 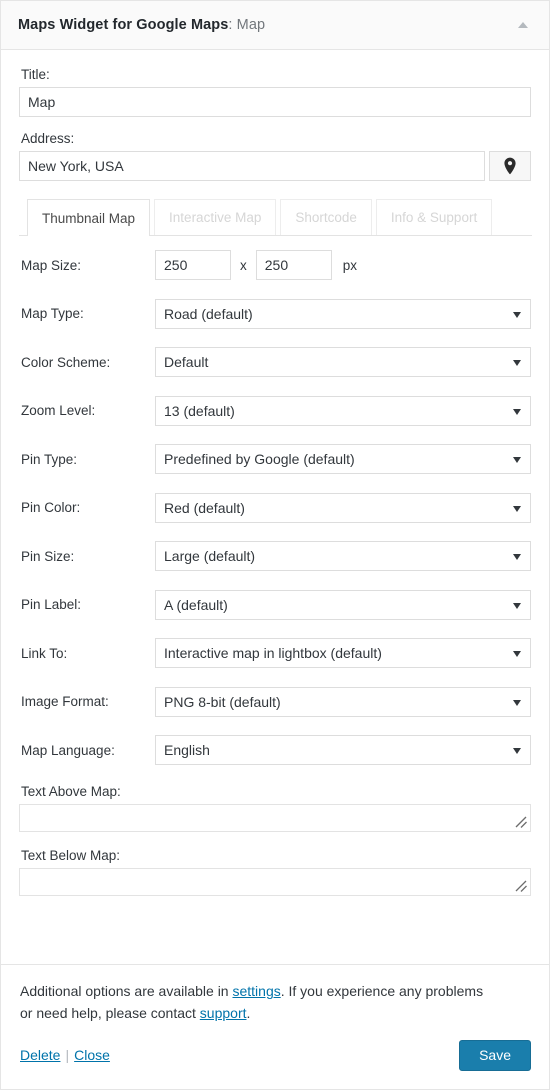 I want to click on widget-title-main: Maps Widget for Google Maps, so click(x=123, y=25).